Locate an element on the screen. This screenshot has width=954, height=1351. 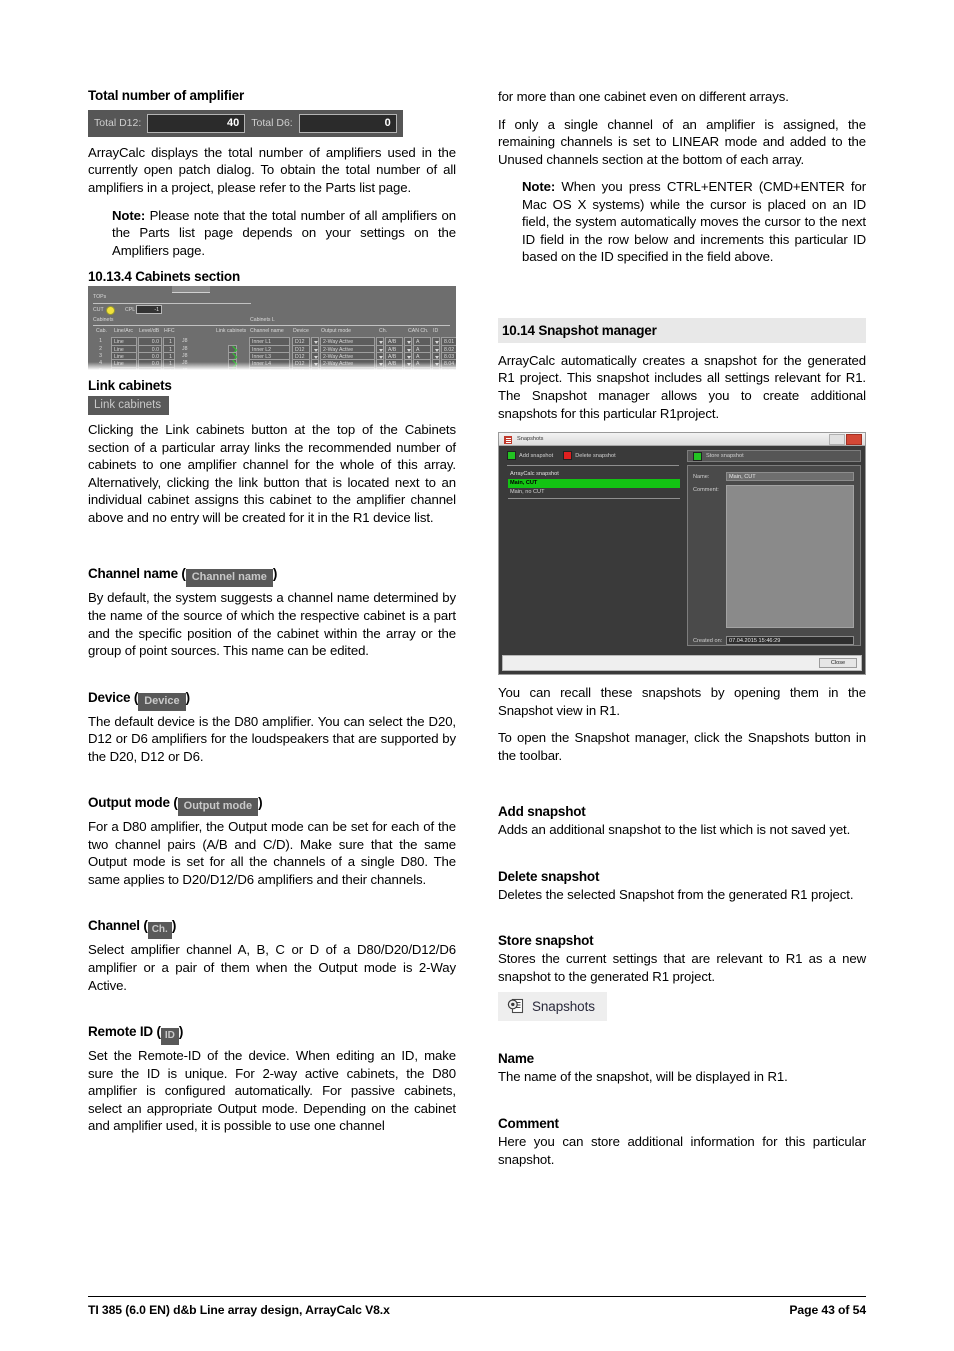
note-label: Note: is located at coordinates (129, 215).